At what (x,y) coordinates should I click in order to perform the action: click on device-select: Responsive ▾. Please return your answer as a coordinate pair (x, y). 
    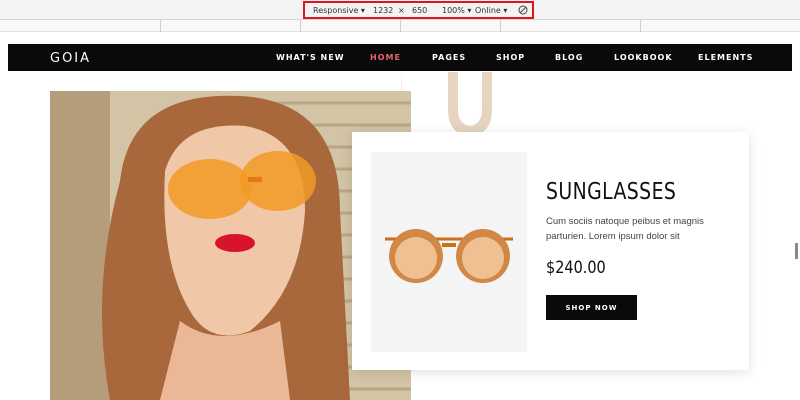
    Looking at the image, I should click on (339, 10).